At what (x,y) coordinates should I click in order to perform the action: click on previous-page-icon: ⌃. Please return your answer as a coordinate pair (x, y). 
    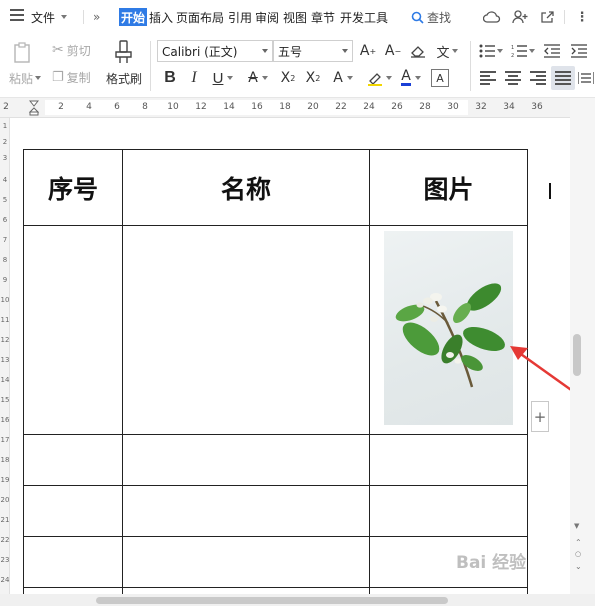
    Looking at the image, I should click on (578, 542).